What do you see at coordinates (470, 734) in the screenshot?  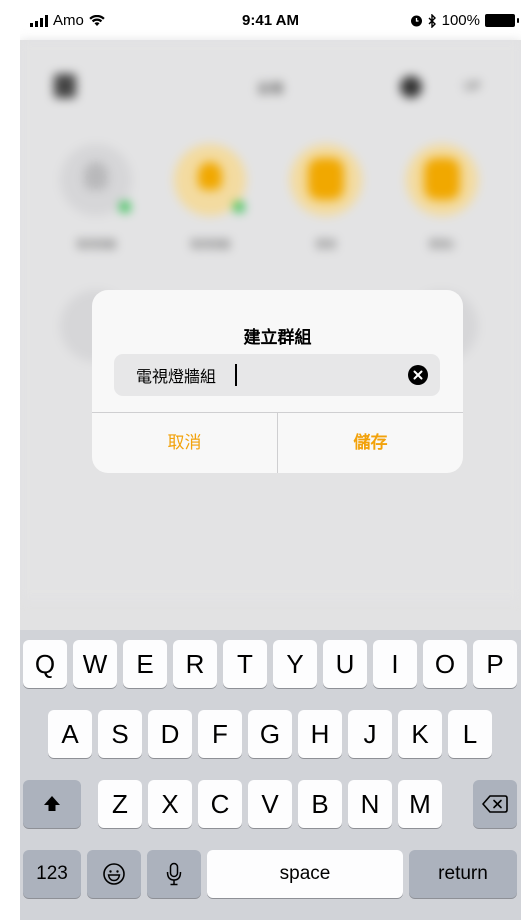 I see `key-l: L` at bounding box center [470, 734].